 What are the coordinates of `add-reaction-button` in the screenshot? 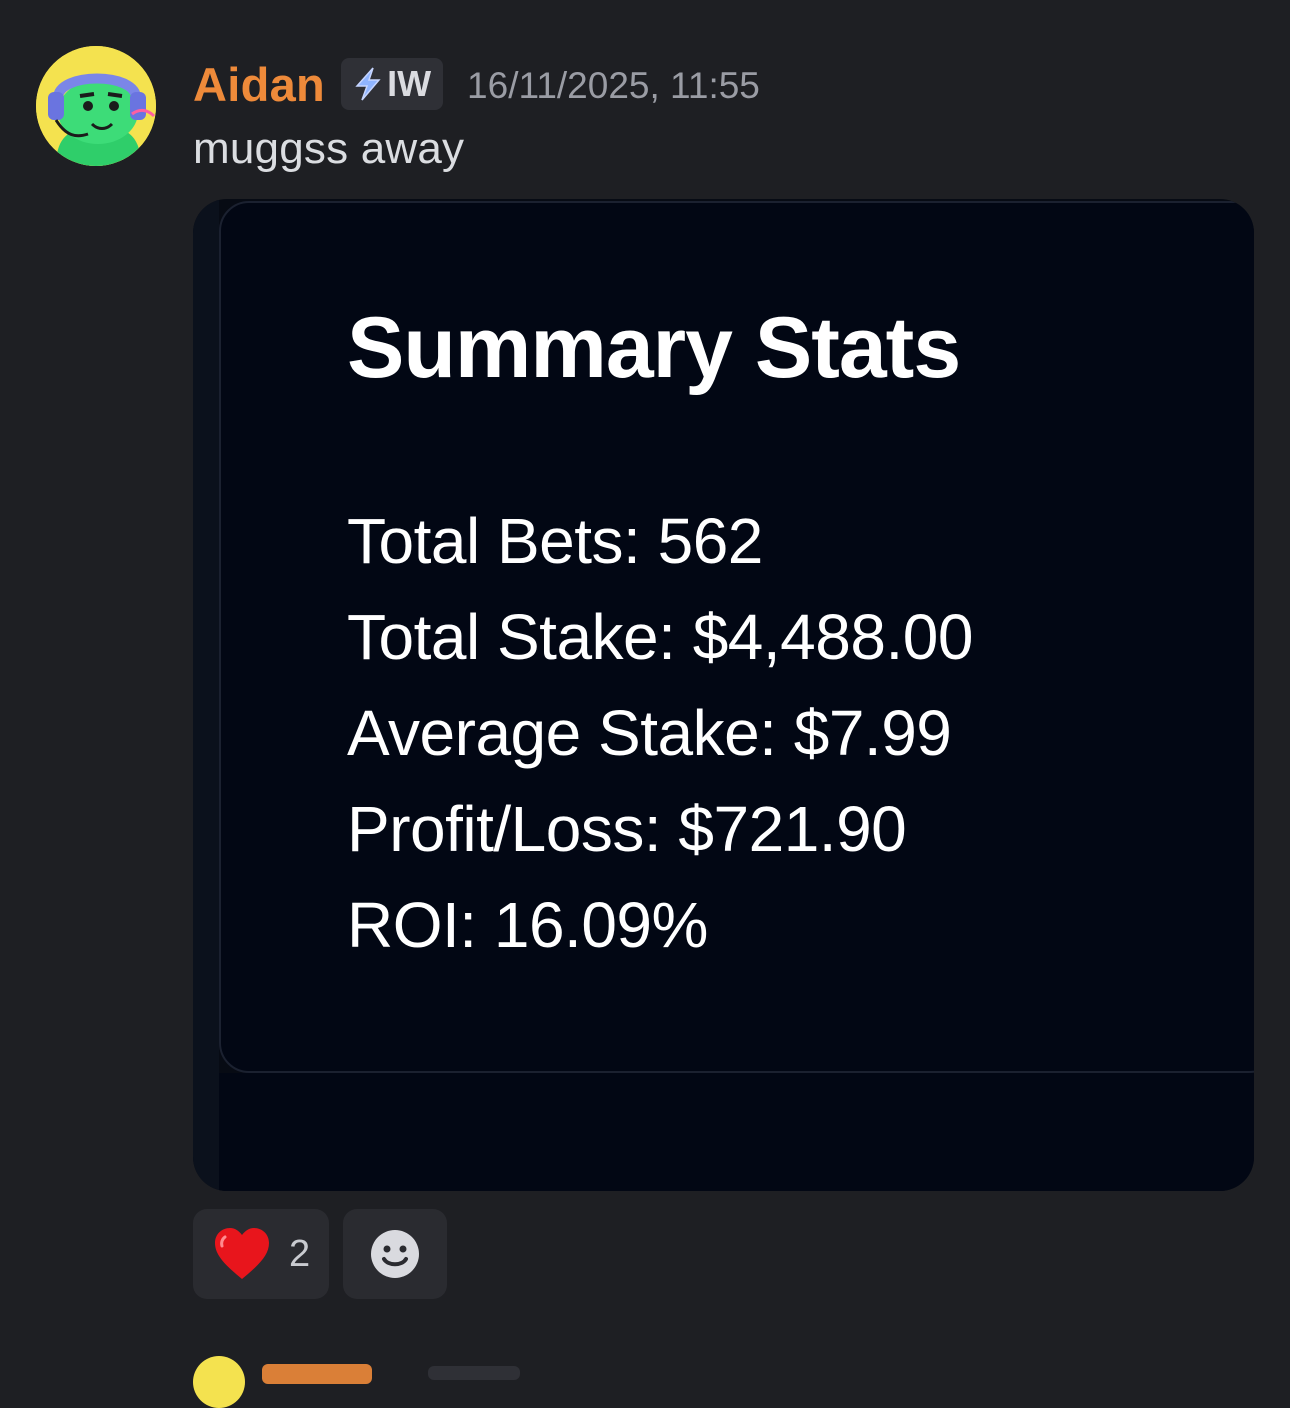 It's located at (395, 1254).